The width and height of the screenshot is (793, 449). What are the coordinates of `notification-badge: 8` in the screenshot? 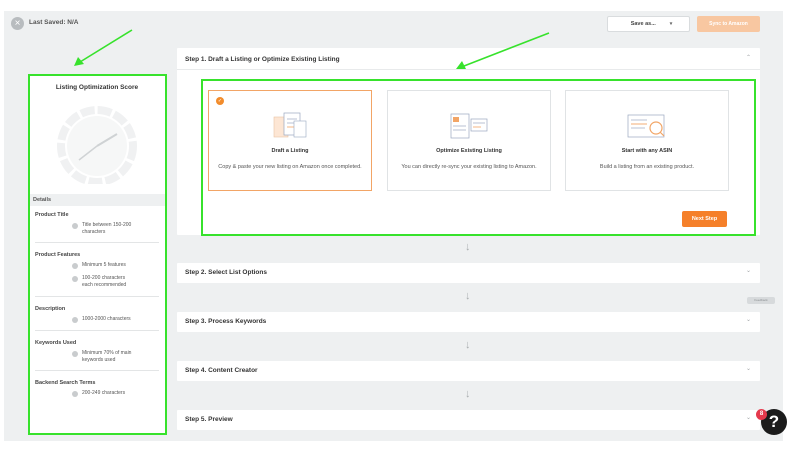 It's located at (761, 414).